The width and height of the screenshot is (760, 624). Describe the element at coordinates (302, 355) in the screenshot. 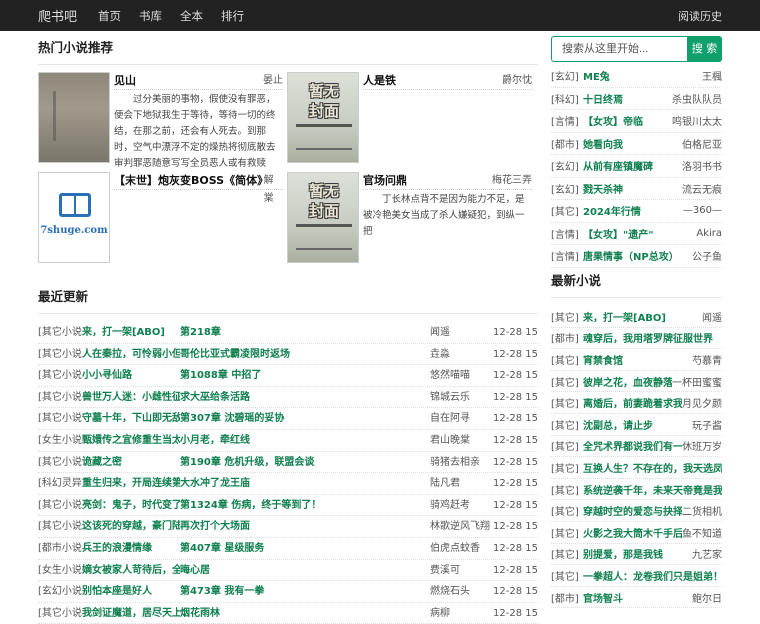

I see `update-chapter-link: 哥伦比亚式霸凌限时返场` at that location.